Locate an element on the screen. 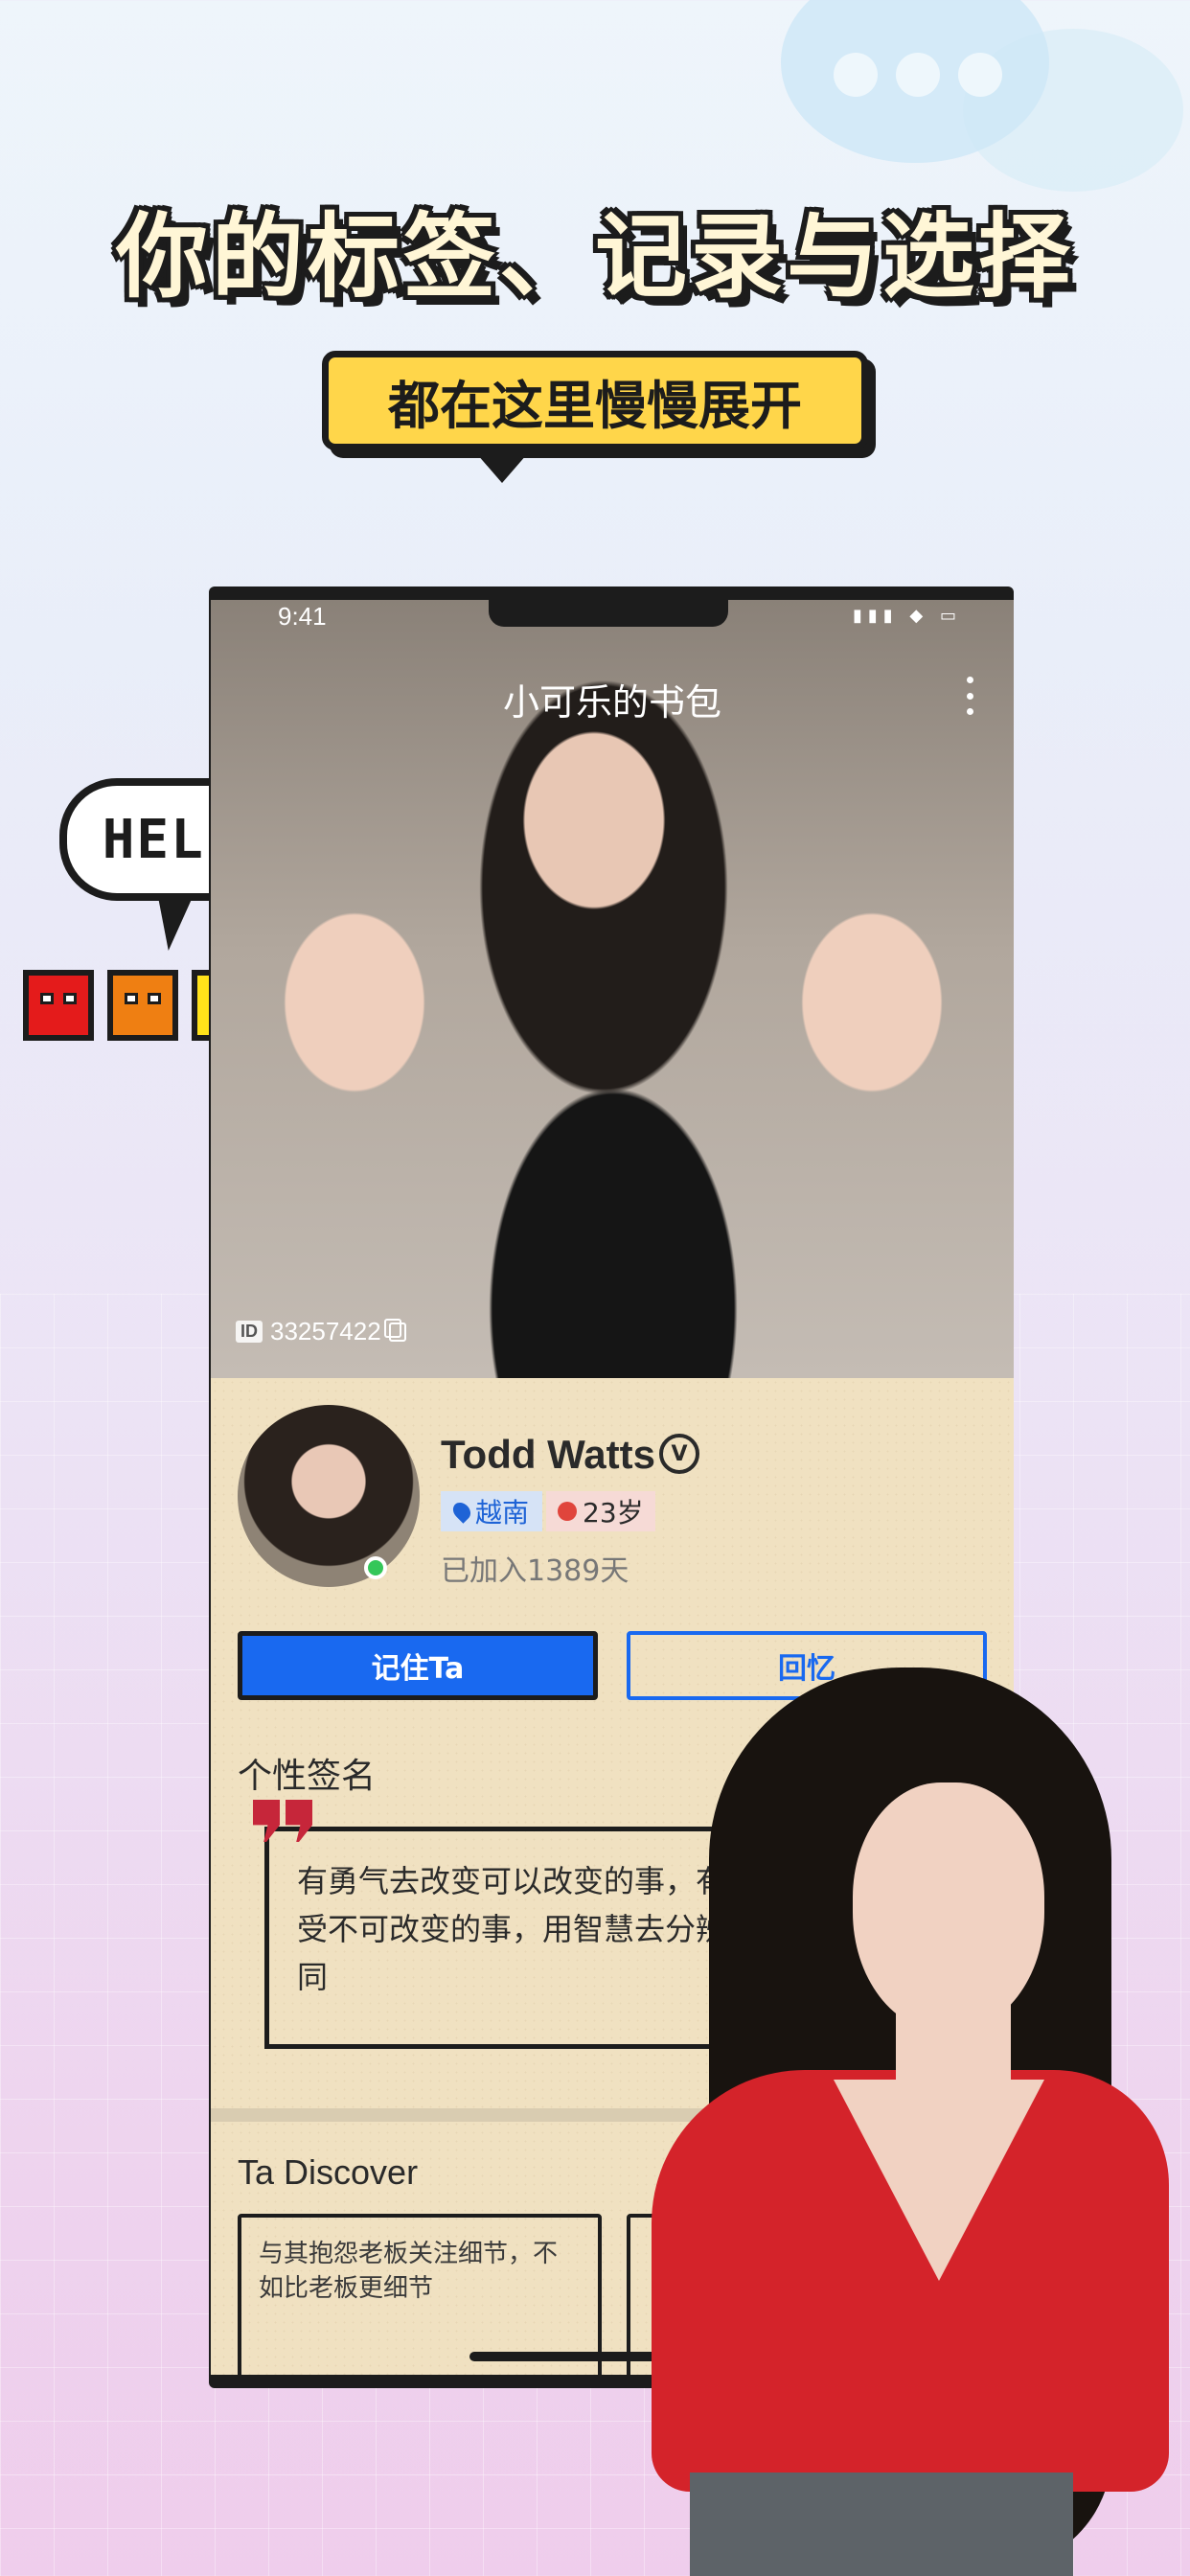 The image size is (1190, 2576). signature-title: 个性签名 is located at coordinates (308, 1776).